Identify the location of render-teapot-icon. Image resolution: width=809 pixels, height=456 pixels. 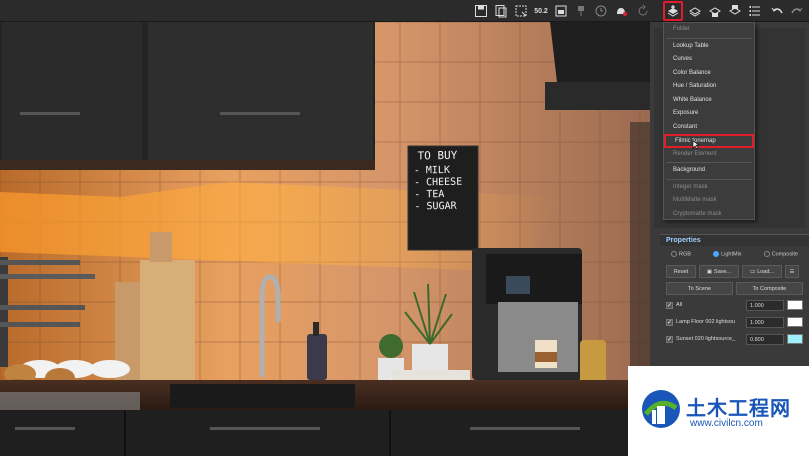
(621, 11).